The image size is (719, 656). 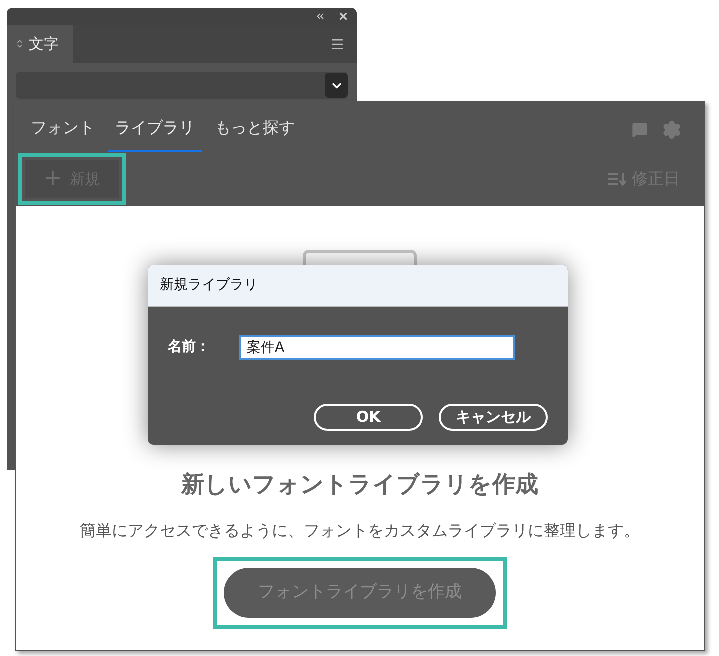 I want to click on name-field: 案件A, so click(x=377, y=347).